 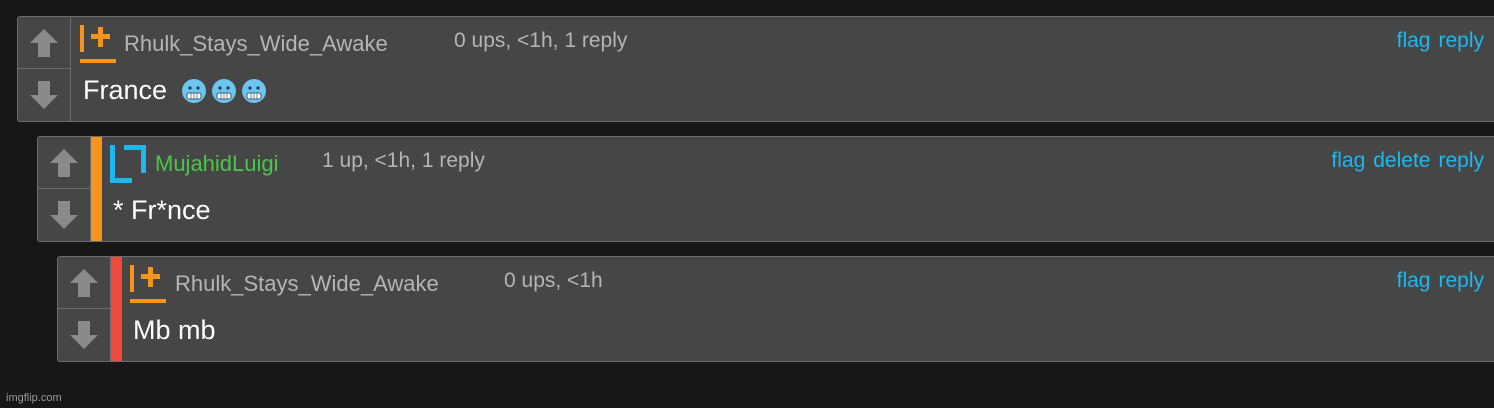 I want to click on delete-link: delete, so click(x=1401, y=161).